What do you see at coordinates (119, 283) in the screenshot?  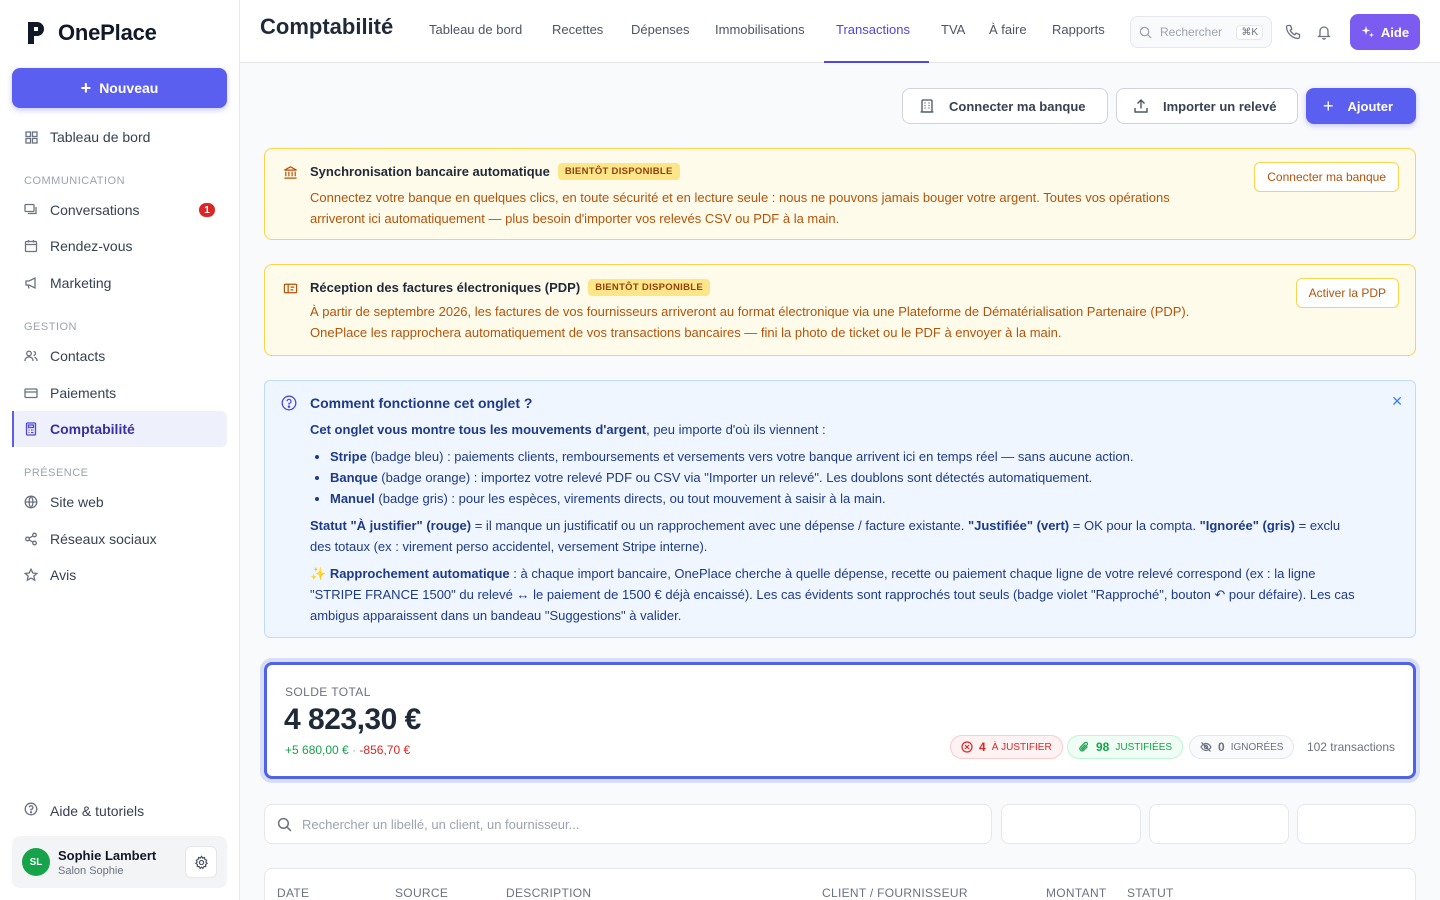 I see `sidebar-item-marketing: Marketing` at bounding box center [119, 283].